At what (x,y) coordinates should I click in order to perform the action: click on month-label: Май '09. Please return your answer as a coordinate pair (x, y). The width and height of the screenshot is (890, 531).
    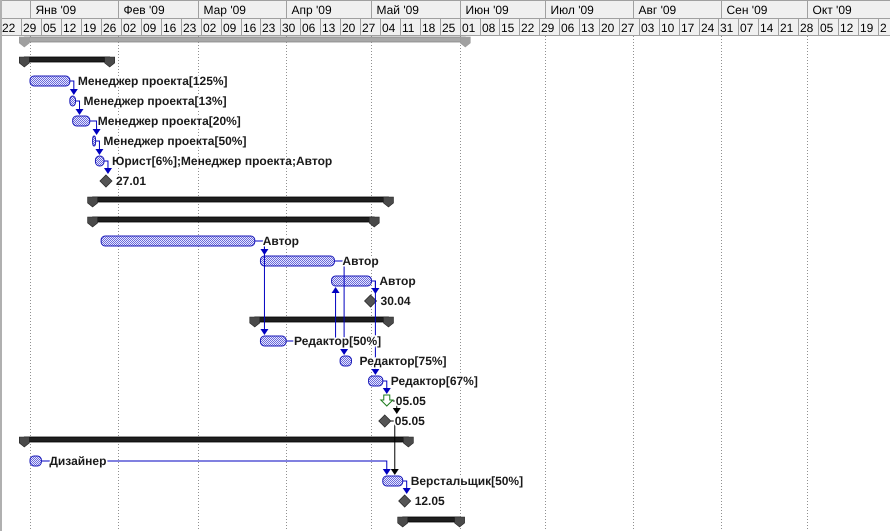
    Looking at the image, I should click on (397, 10).